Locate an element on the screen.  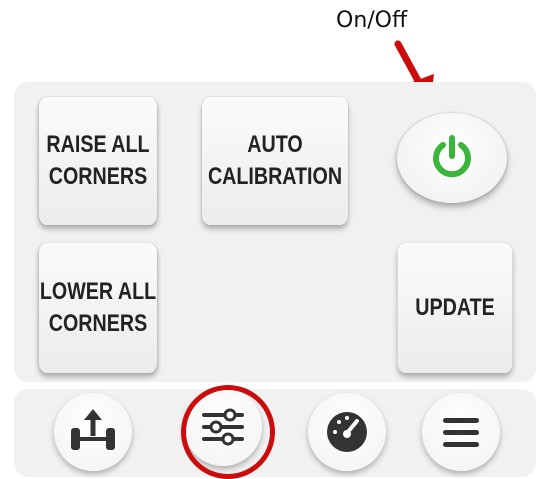
nav-settings-button is located at coordinates (223, 427).